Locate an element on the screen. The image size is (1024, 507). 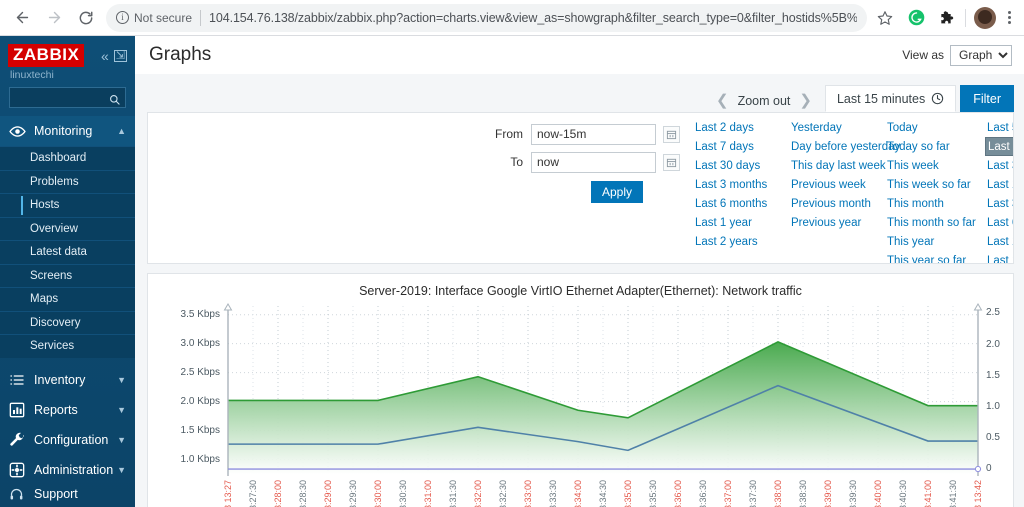
range-this-year-so-far: This year so far is located at coordinates (935, 257).